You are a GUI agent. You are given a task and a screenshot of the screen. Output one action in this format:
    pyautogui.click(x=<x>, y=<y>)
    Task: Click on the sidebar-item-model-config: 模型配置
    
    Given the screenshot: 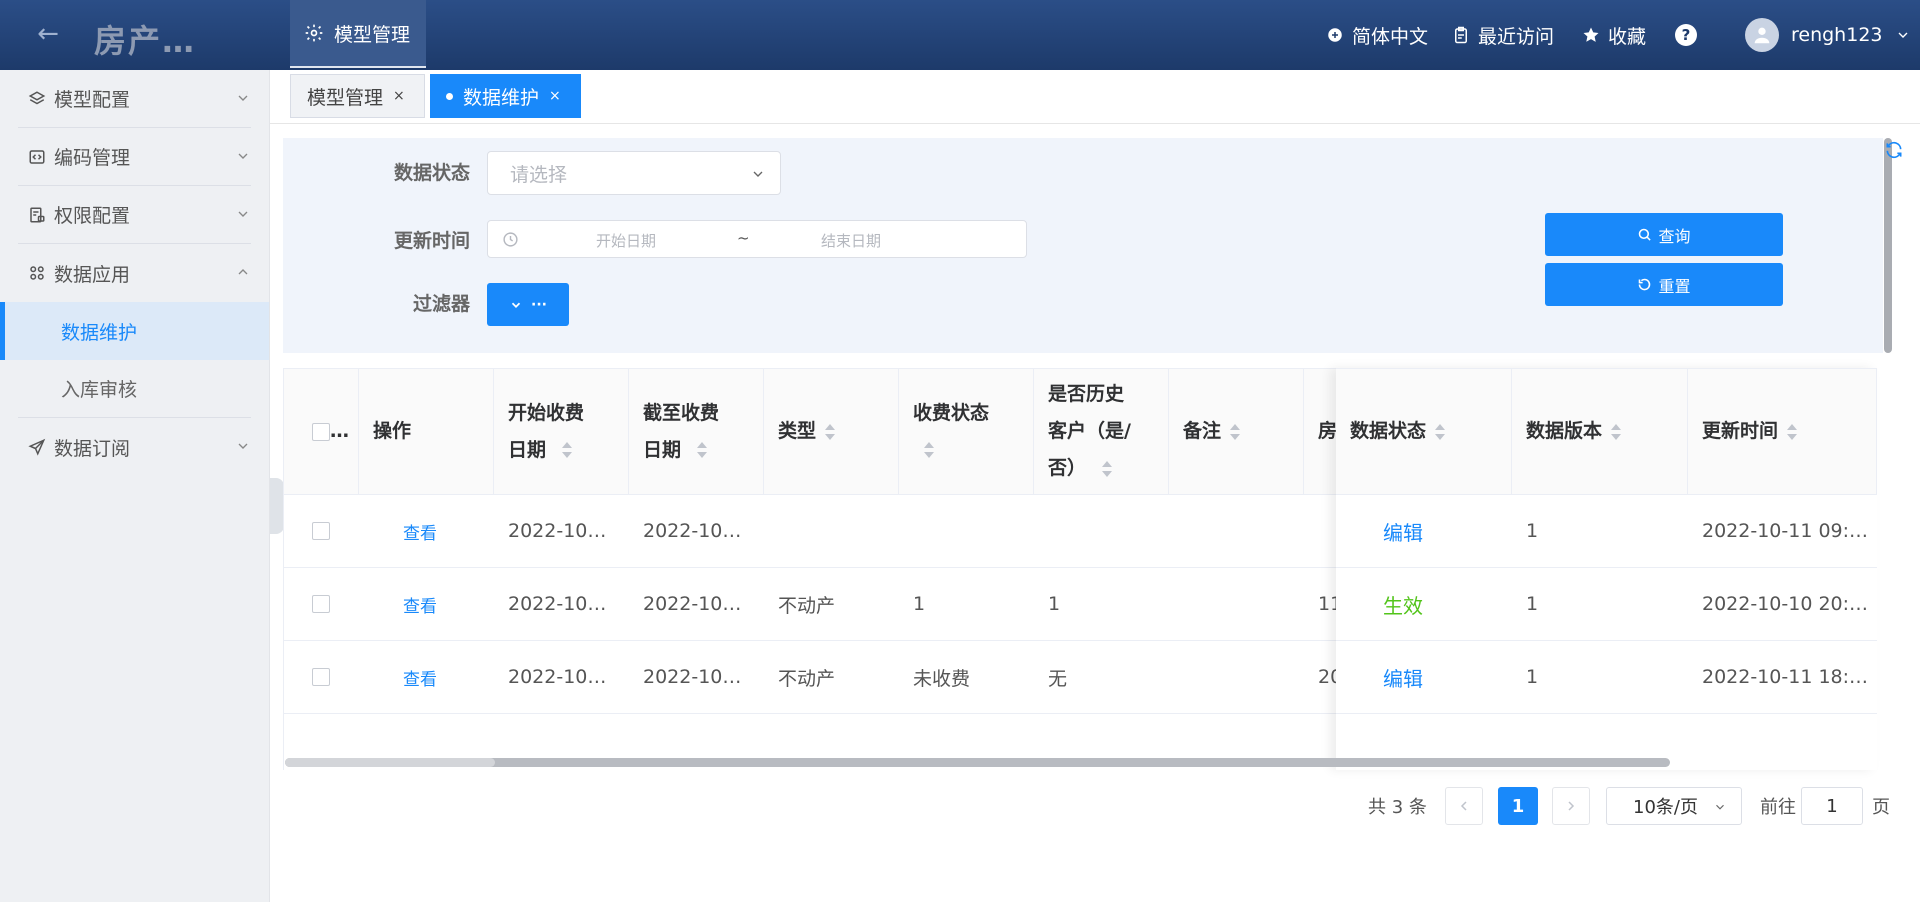 What is the action you would take?
    pyautogui.click(x=134, y=99)
    